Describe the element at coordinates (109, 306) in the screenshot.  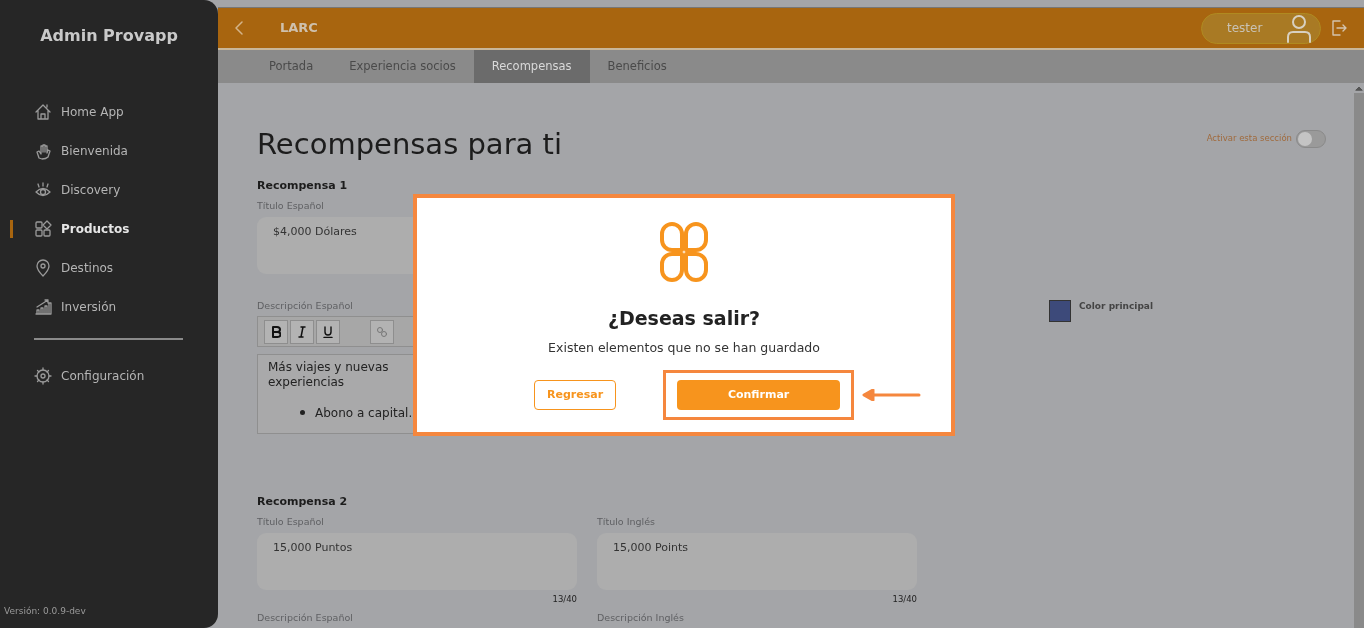
I see `sidebar-item: Inversión` at that location.